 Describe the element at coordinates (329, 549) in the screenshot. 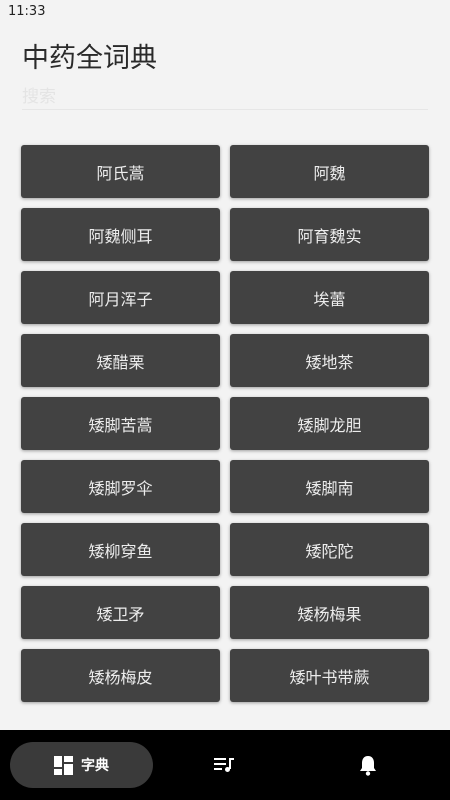

I see `herb-button: 矮陀陀` at that location.